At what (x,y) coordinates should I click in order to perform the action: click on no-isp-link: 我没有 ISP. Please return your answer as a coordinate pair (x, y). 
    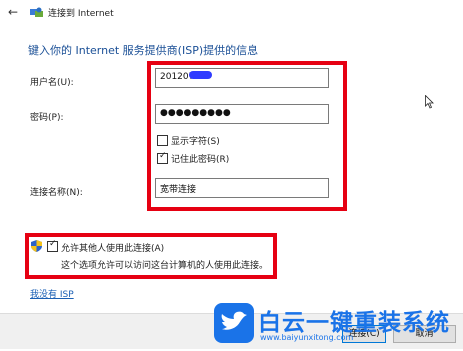
    Looking at the image, I should click on (52, 293).